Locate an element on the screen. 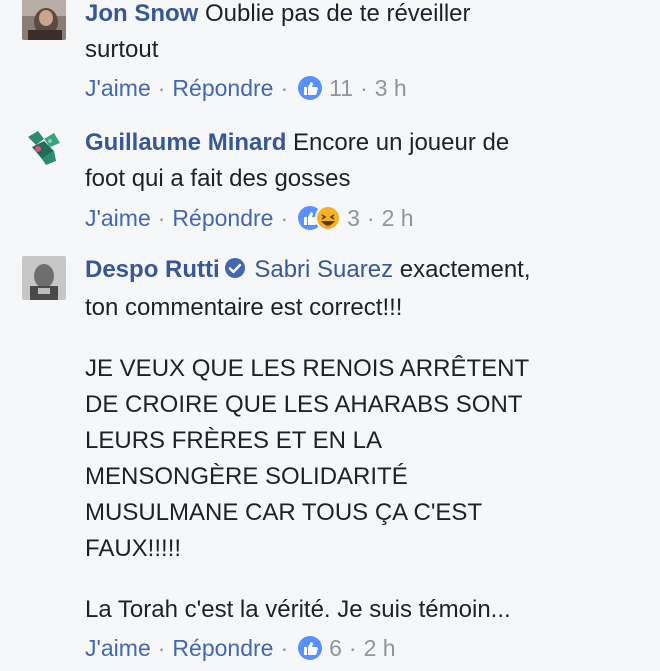 This screenshot has width=660, height=671. comment-text-line: MENSONGÈRE SOLIDARITÉ is located at coordinates (246, 476).